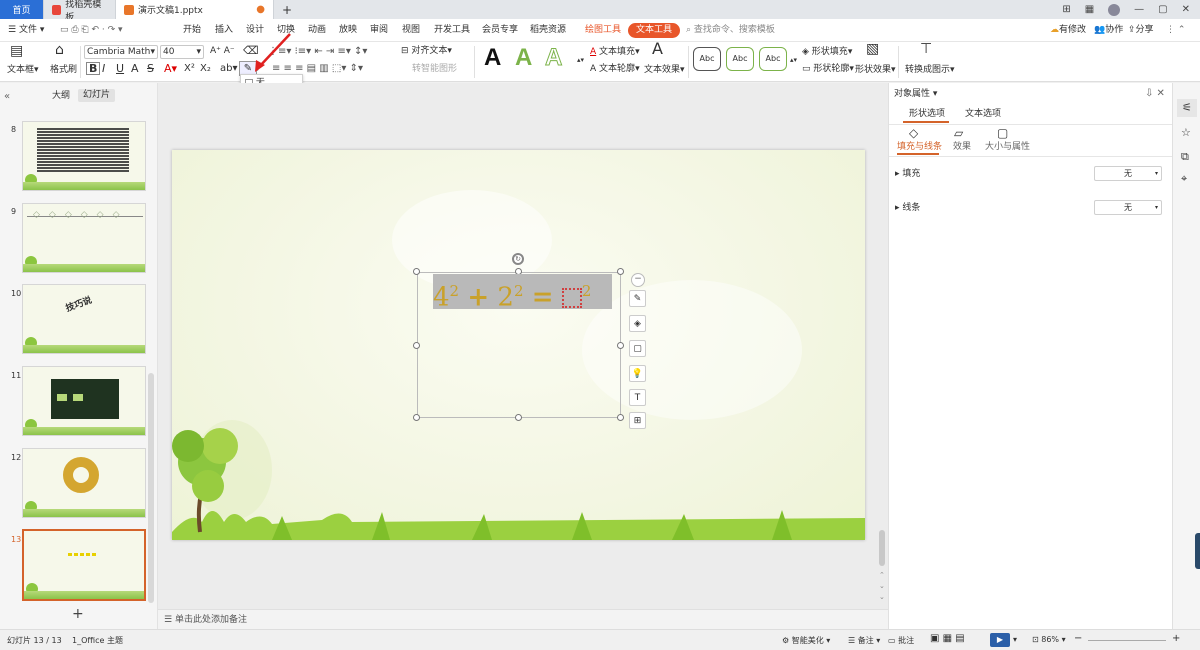 The image size is (1200, 650). What do you see at coordinates (637, 373) in the screenshot?
I see `bulb-icon: 💡` at bounding box center [637, 373].